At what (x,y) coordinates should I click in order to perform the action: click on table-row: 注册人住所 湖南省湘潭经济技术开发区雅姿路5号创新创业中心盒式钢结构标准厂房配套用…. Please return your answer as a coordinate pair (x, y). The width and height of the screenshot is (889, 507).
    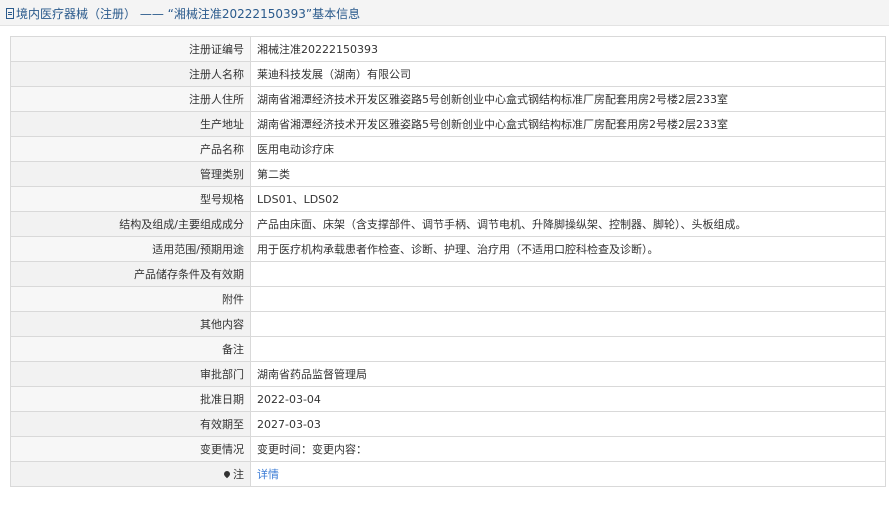
    Looking at the image, I should click on (448, 99).